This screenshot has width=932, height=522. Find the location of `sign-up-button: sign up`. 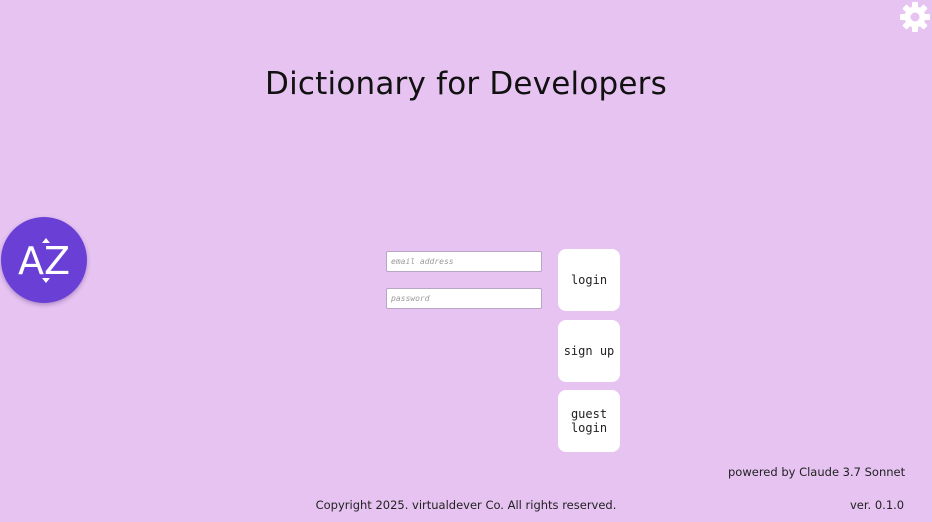

sign-up-button: sign up is located at coordinates (589, 351).